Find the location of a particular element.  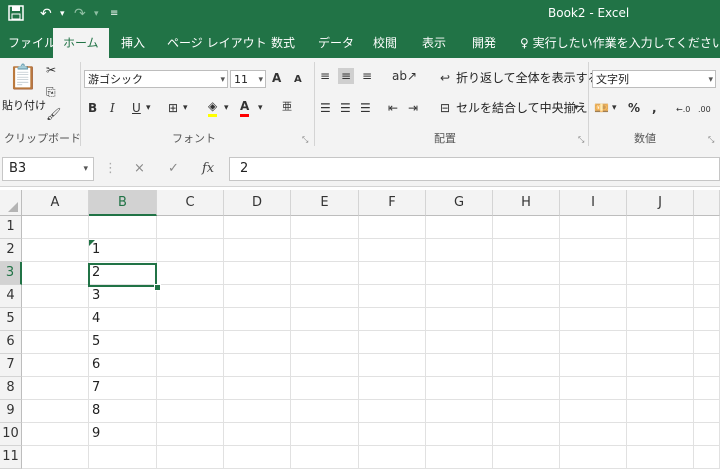

percent-button: % is located at coordinates (634, 108).